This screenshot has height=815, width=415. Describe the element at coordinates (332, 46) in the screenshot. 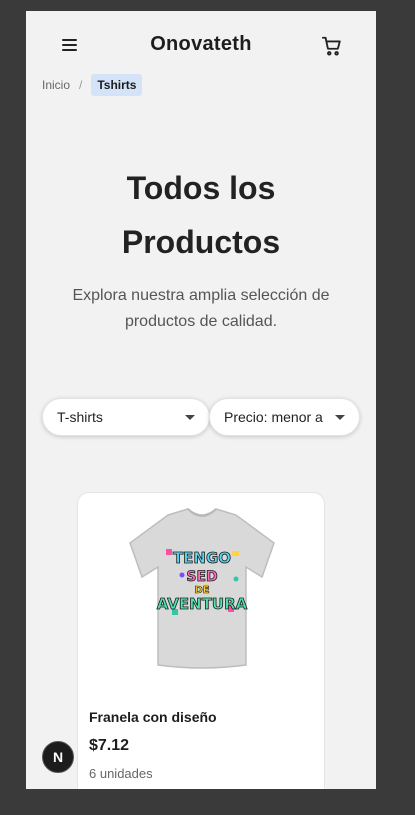

I see `shopping-cart-icon` at that location.